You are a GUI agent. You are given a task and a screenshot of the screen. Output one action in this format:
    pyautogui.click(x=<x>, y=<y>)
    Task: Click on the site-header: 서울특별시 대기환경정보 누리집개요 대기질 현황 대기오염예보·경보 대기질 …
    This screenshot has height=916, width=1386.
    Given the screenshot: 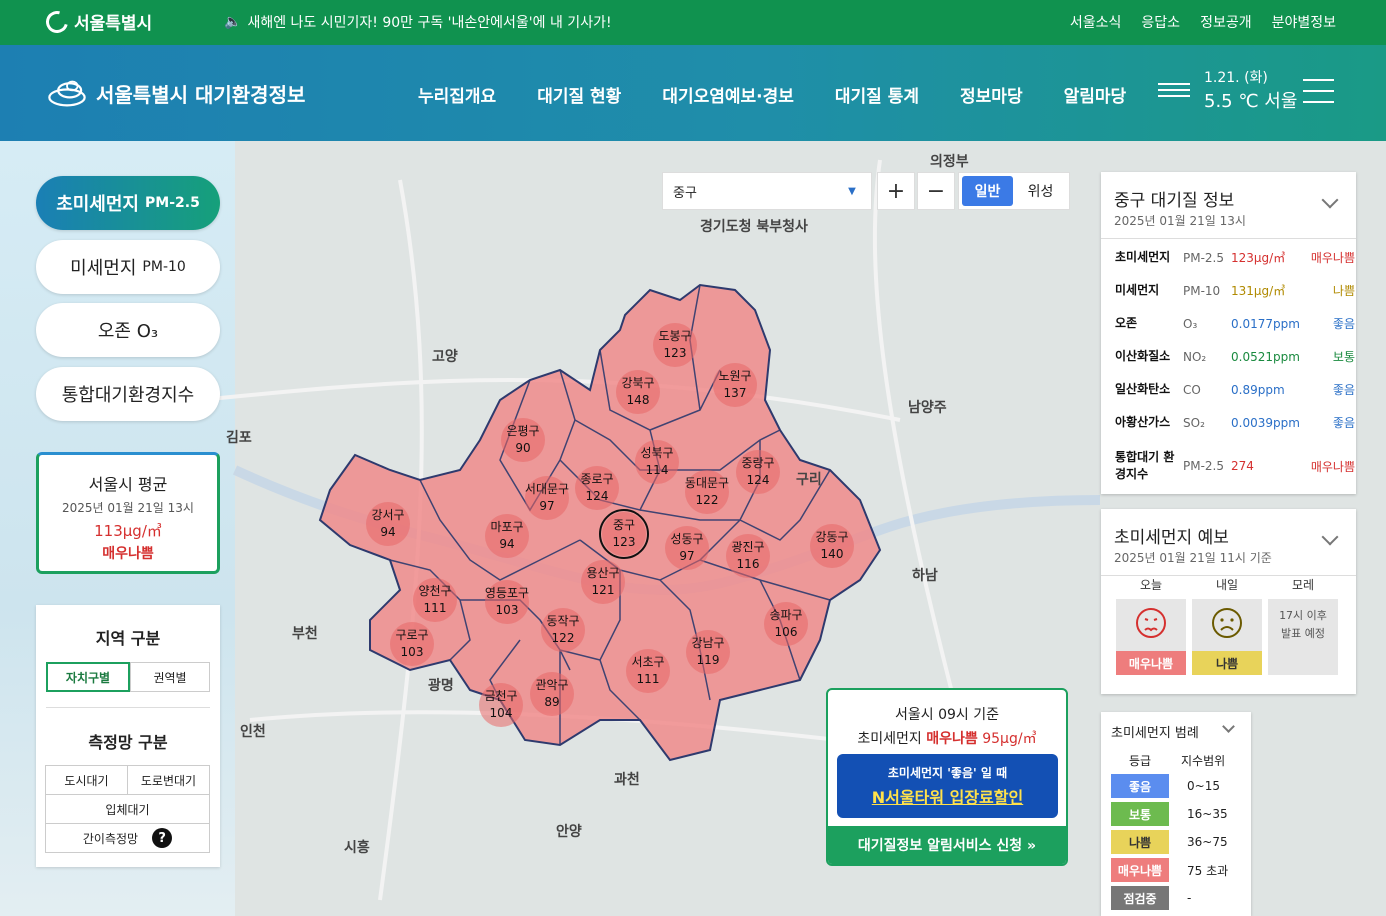 What is the action you would take?
    pyautogui.click(x=693, y=93)
    